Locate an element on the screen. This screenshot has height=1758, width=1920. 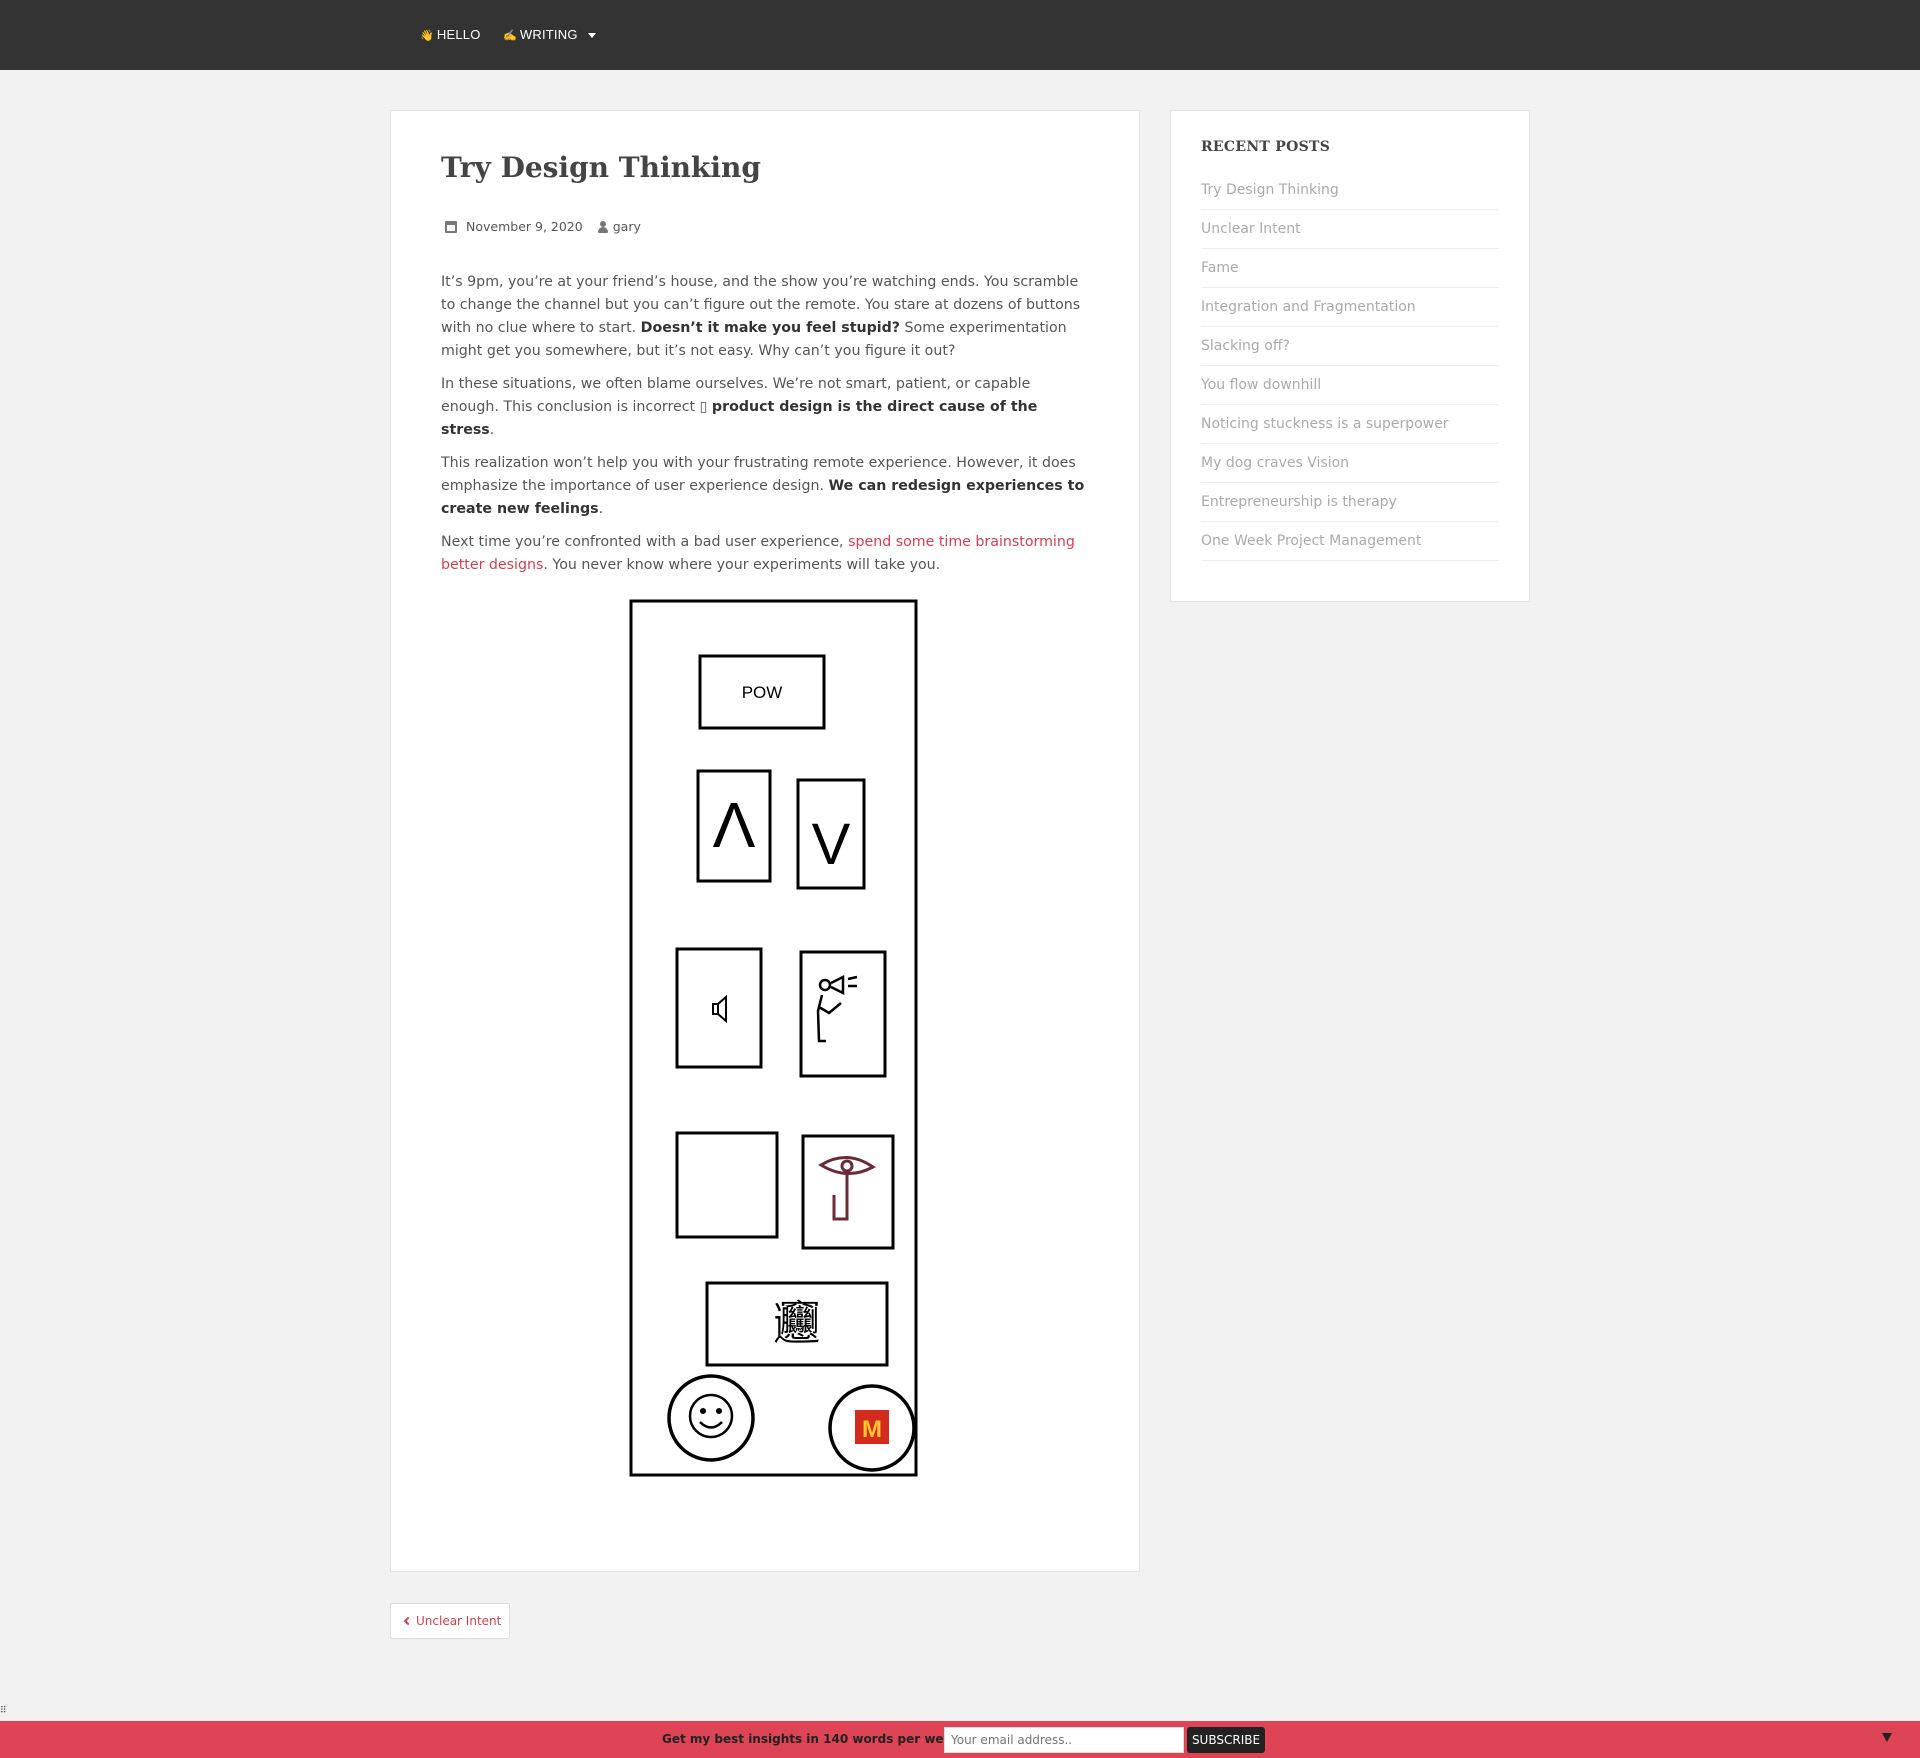
post-date: November 9, 2020 is located at coordinates (524, 226).